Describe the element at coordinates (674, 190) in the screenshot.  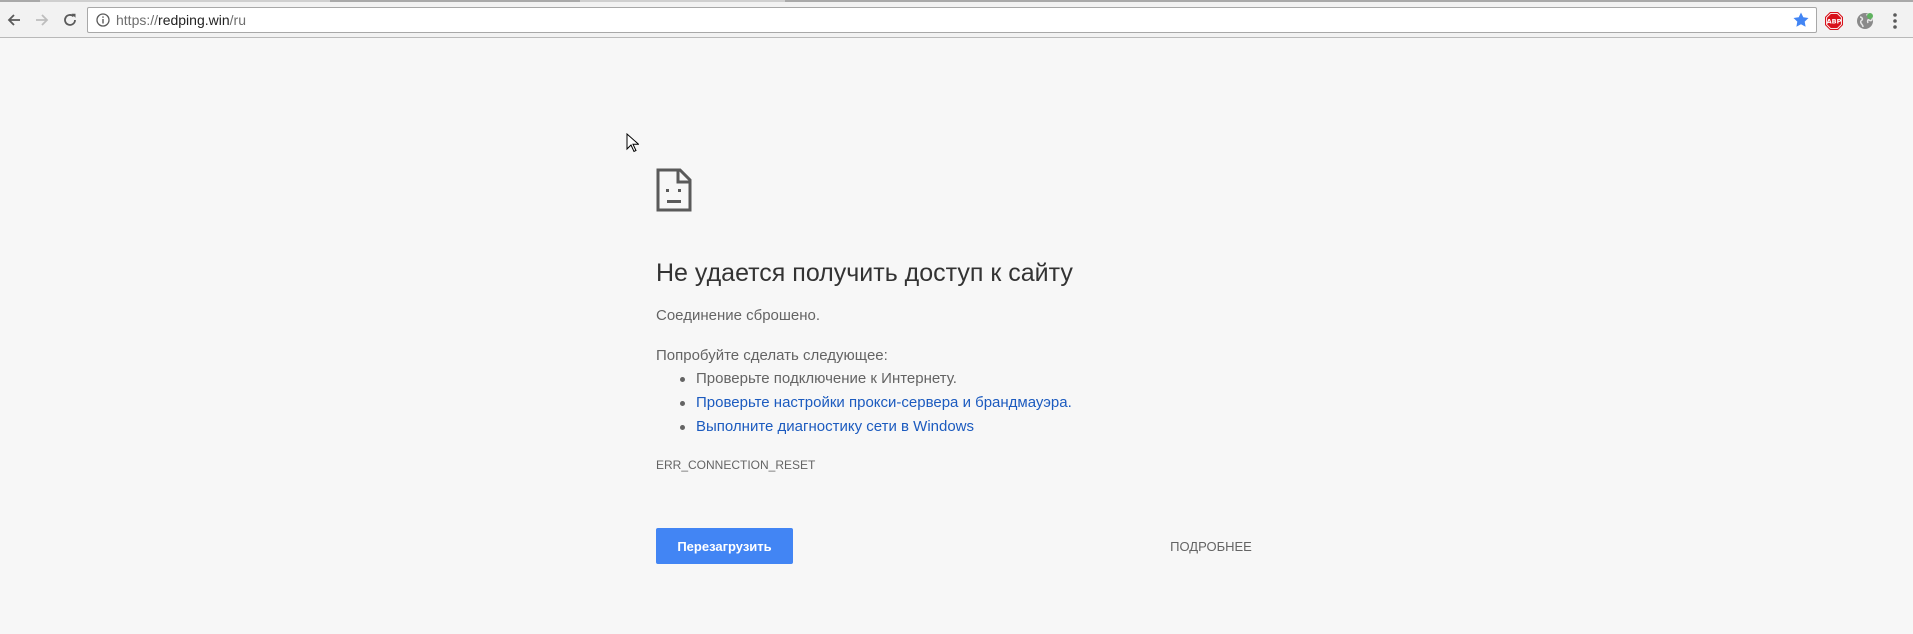
I see `sad-page-icon` at that location.